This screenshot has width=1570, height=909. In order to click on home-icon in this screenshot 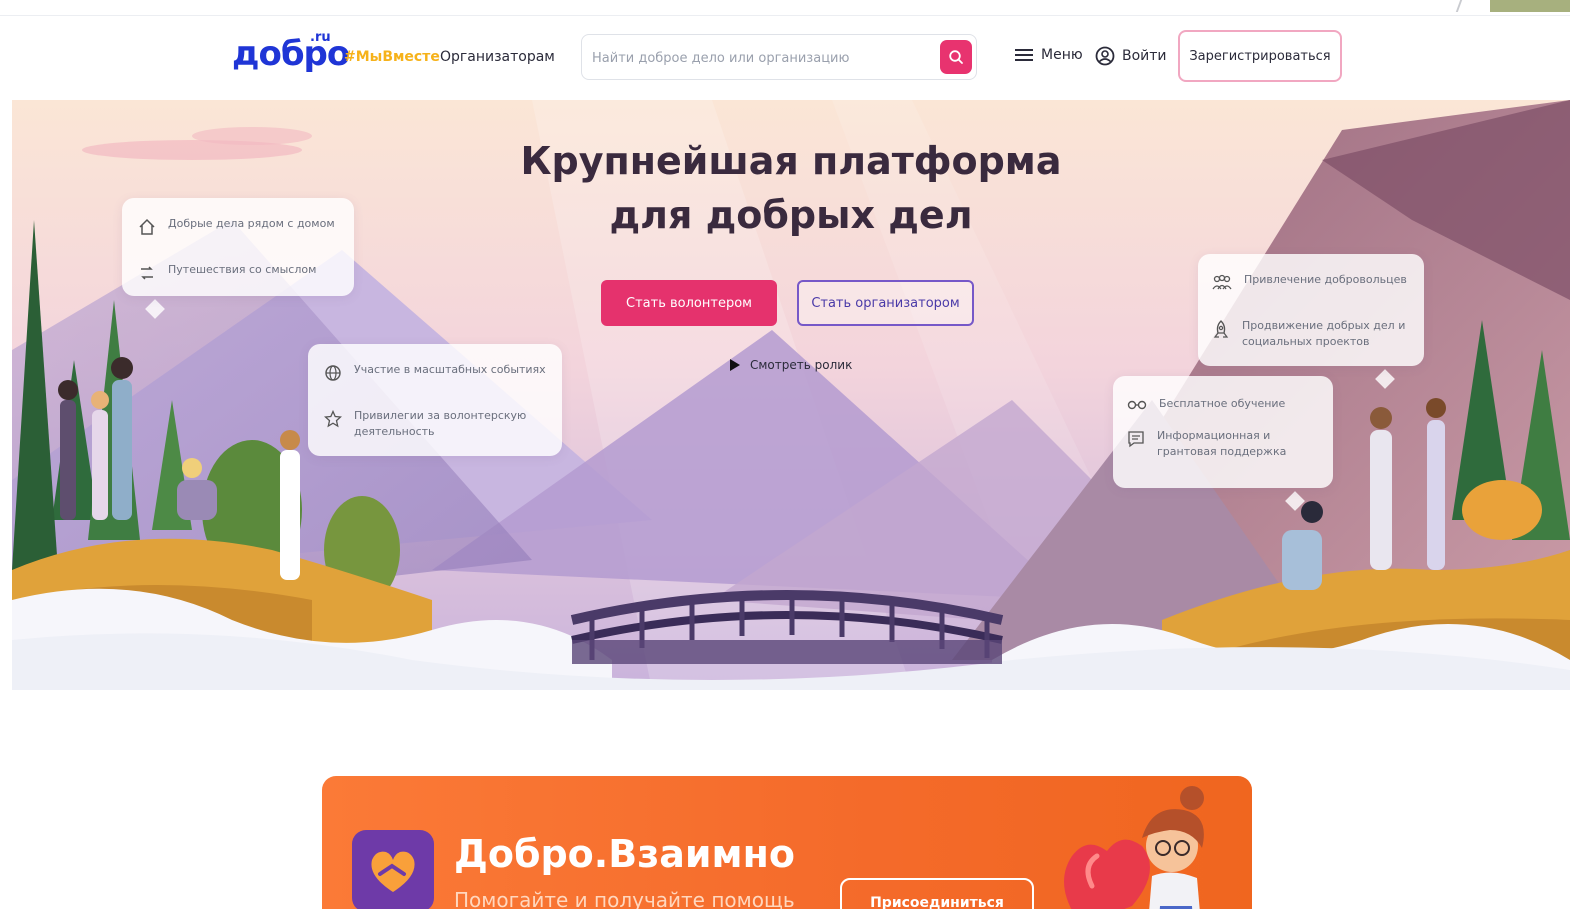, I will do `click(147, 226)`.